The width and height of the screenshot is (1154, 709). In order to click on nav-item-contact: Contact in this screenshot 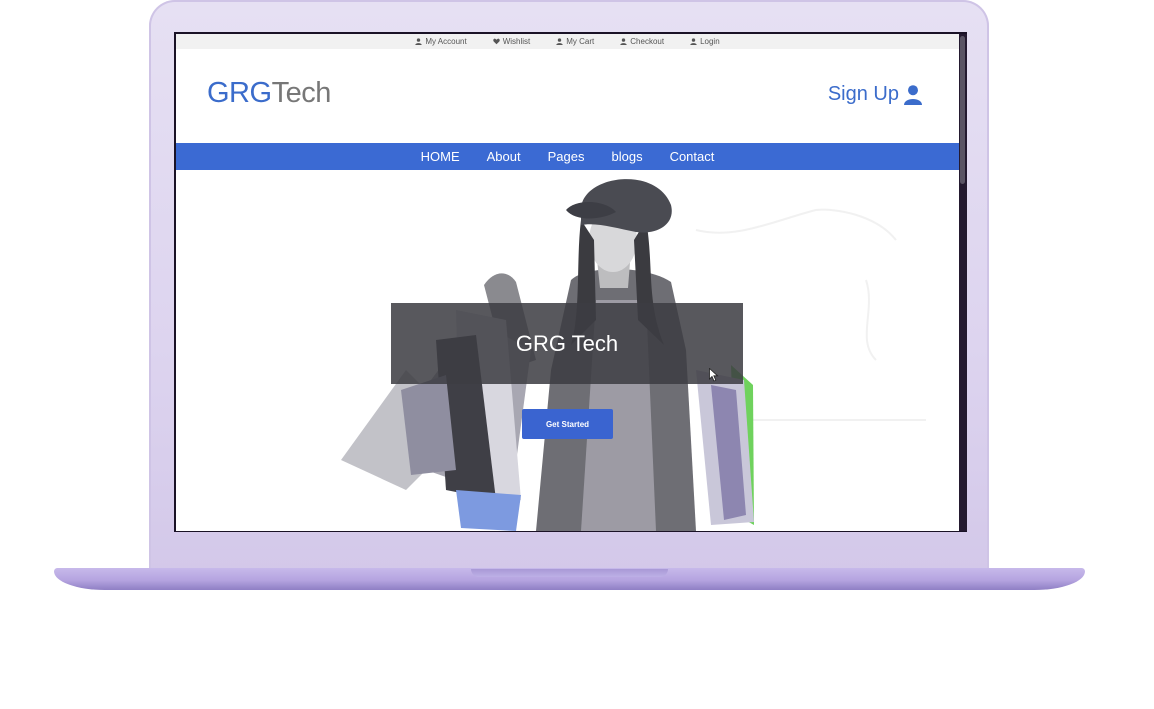, I will do `click(692, 156)`.